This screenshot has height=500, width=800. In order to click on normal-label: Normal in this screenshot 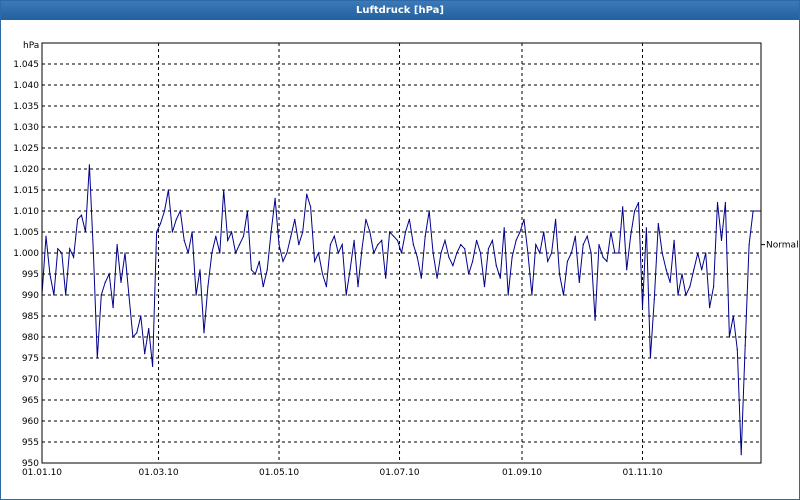, I will do `click(782, 246)`.